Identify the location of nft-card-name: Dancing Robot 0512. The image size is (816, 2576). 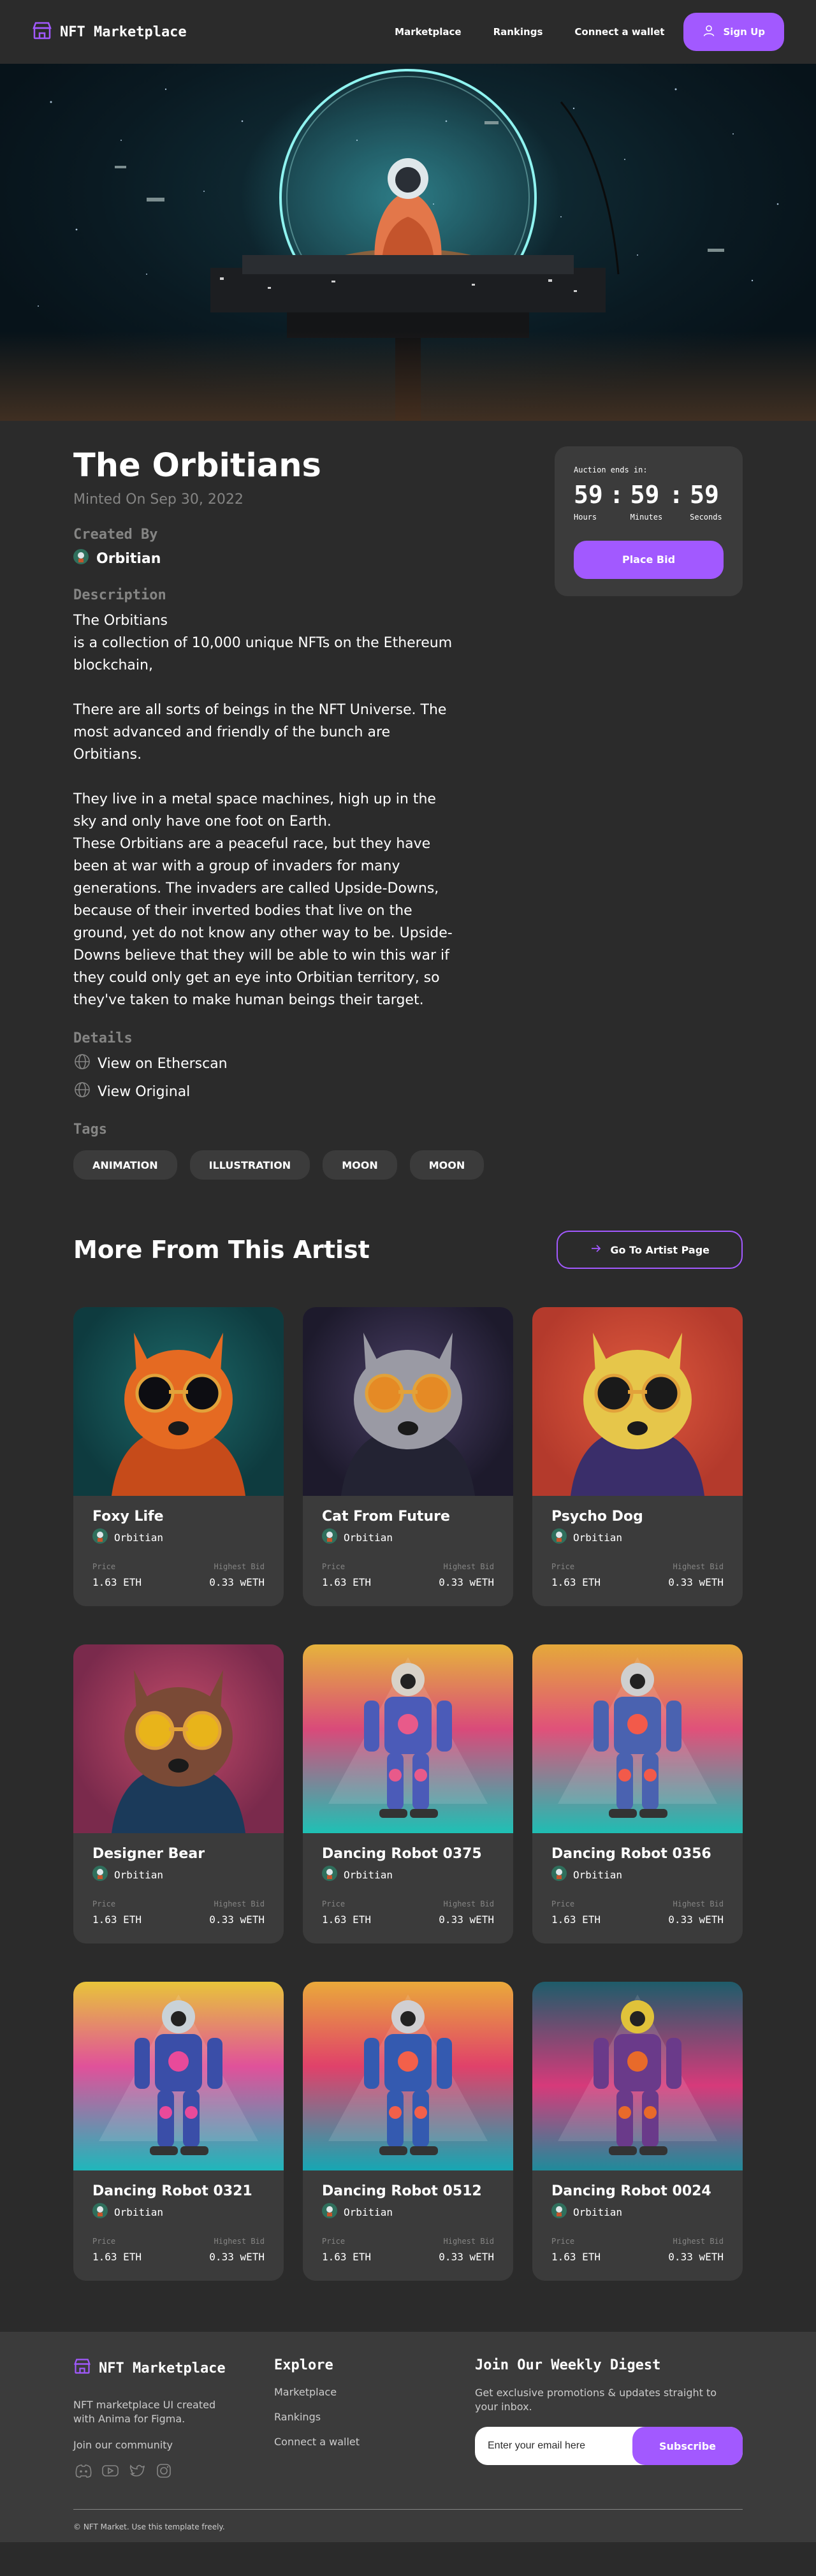
(402, 2191).